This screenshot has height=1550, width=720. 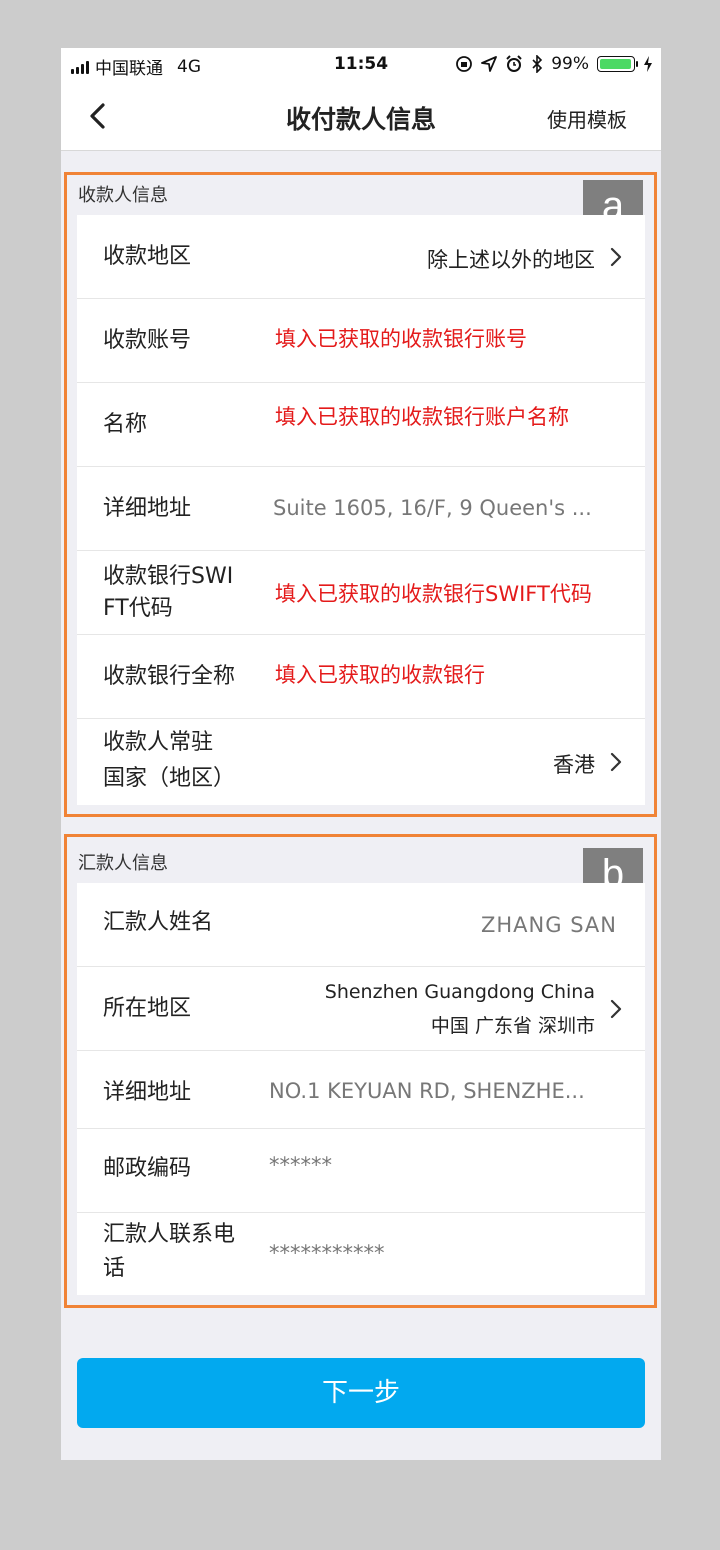 What do you see at coordinates (617, 64) in the screenshot?
I see `battery-icon` at bounding box center [617, 64].